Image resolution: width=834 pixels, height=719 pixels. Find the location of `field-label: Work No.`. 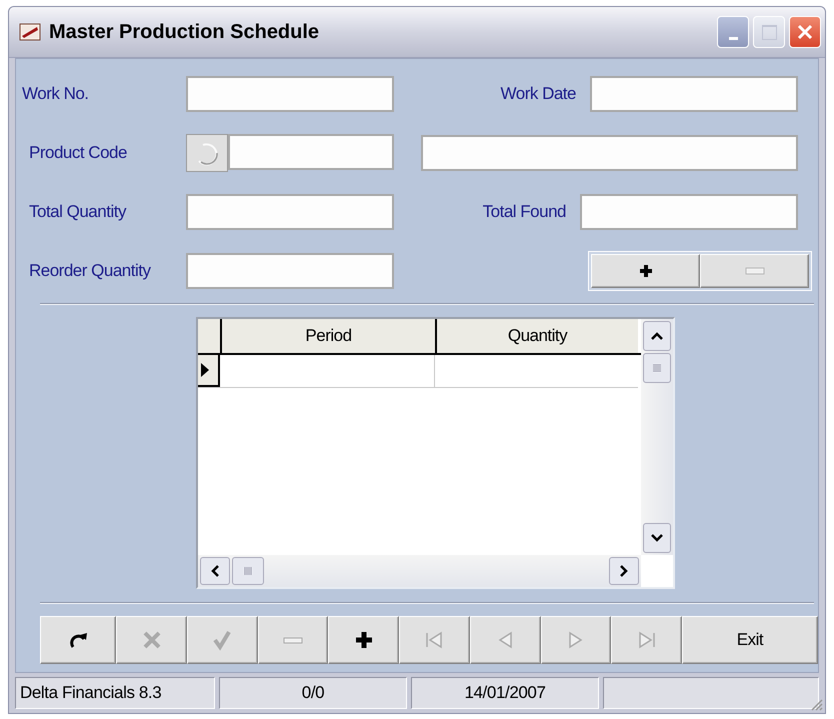

field-label: Work No. is located at coordinates (55, 94).